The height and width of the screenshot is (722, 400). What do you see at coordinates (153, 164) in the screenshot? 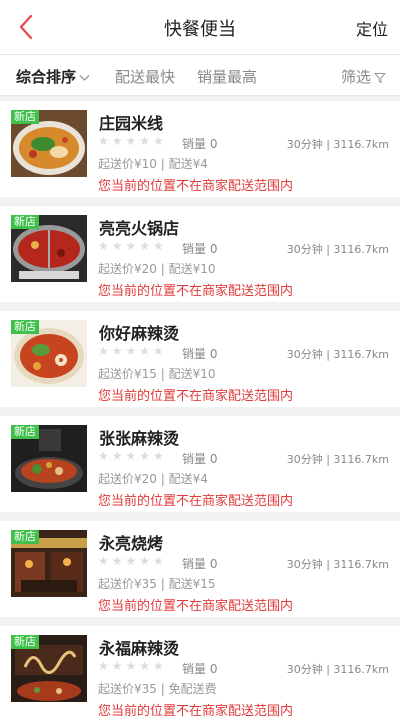
I see `delivery-fee: 起送价¥10 | 配送¥4` at bounding box center [153, 164].